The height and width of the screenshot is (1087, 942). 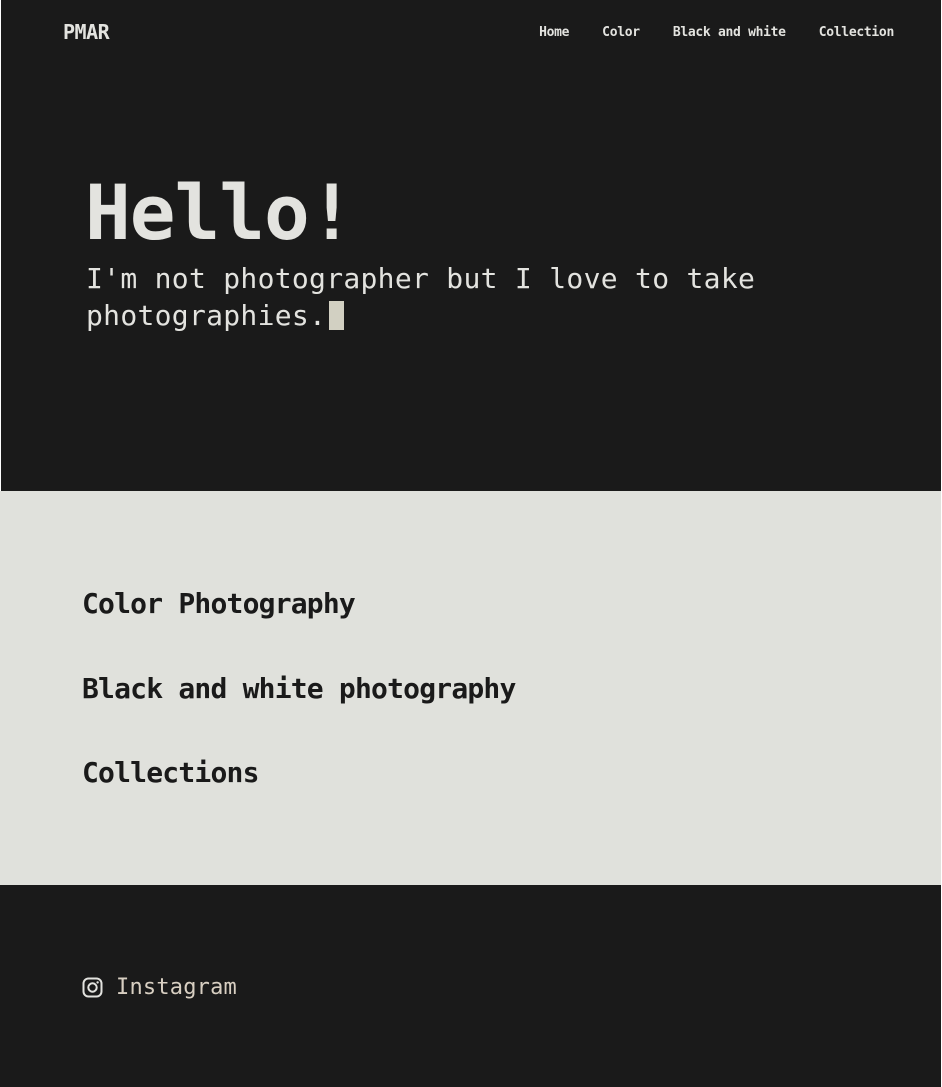 I want to click on main-nav: Home Color Black and white Collection, so click(x=700, y=32).